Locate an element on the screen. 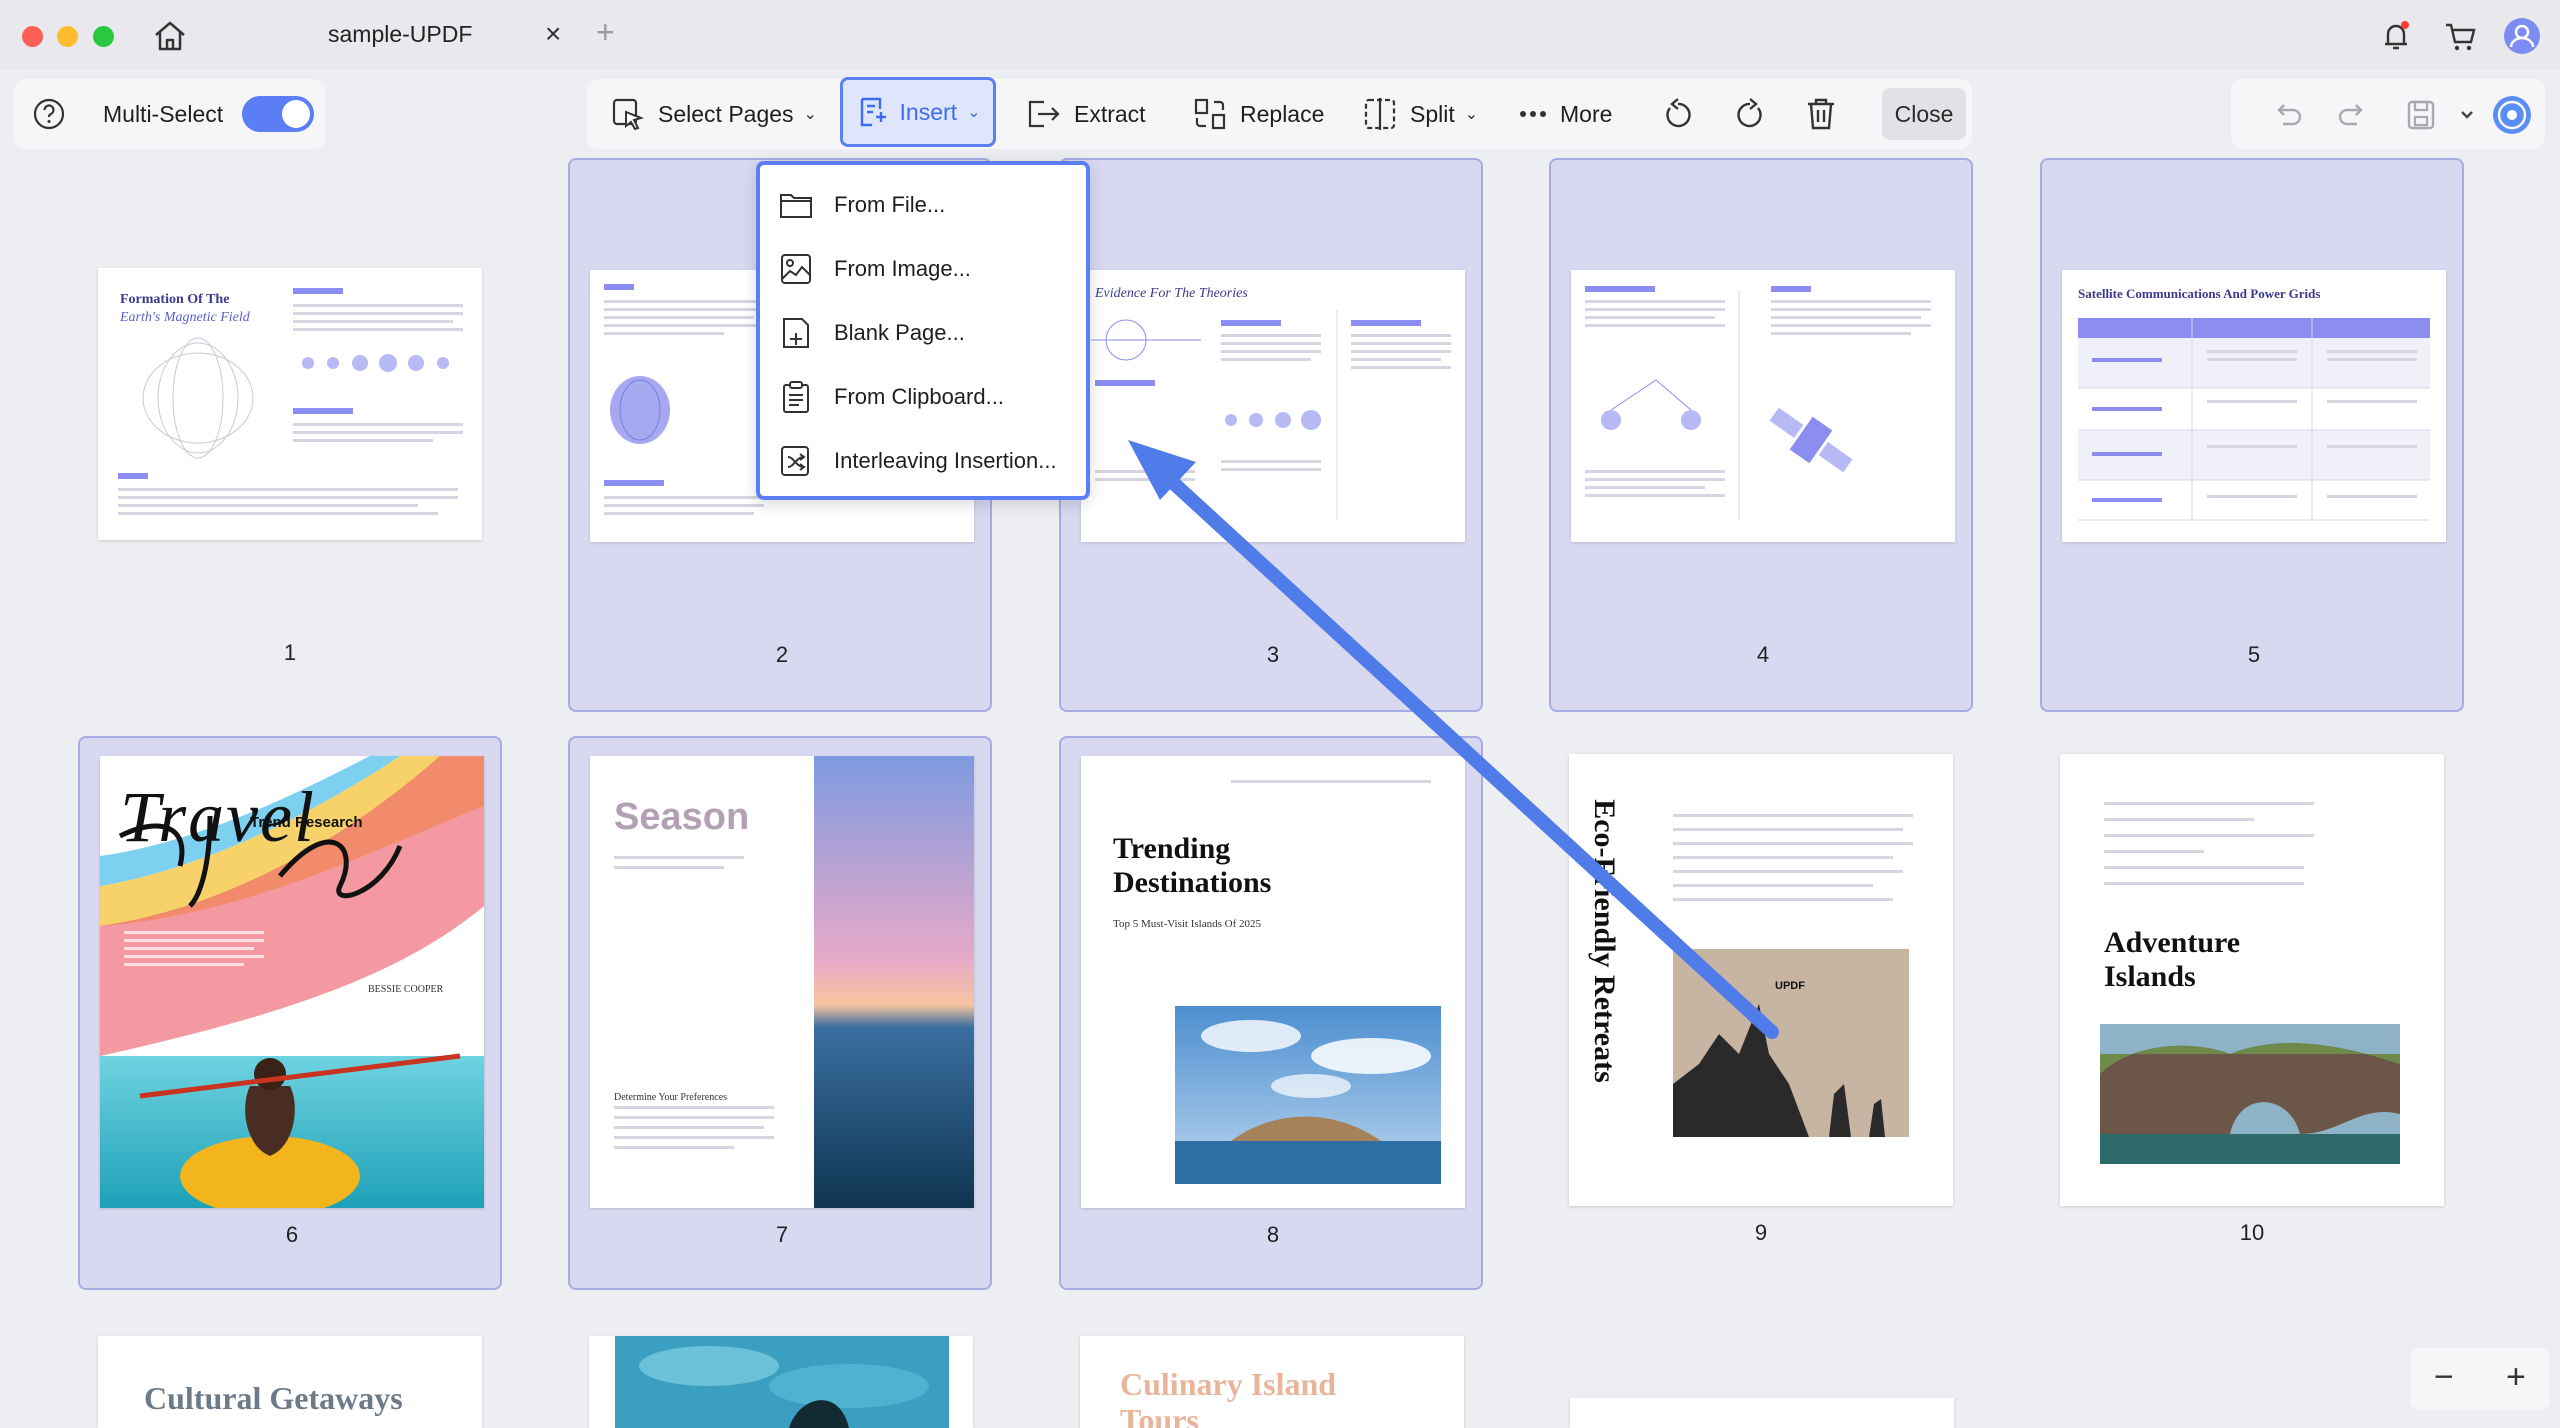 Image resolution: width=2560 pixels, height=1428 pixels. close-window-button is located at coordinates (32, 36).